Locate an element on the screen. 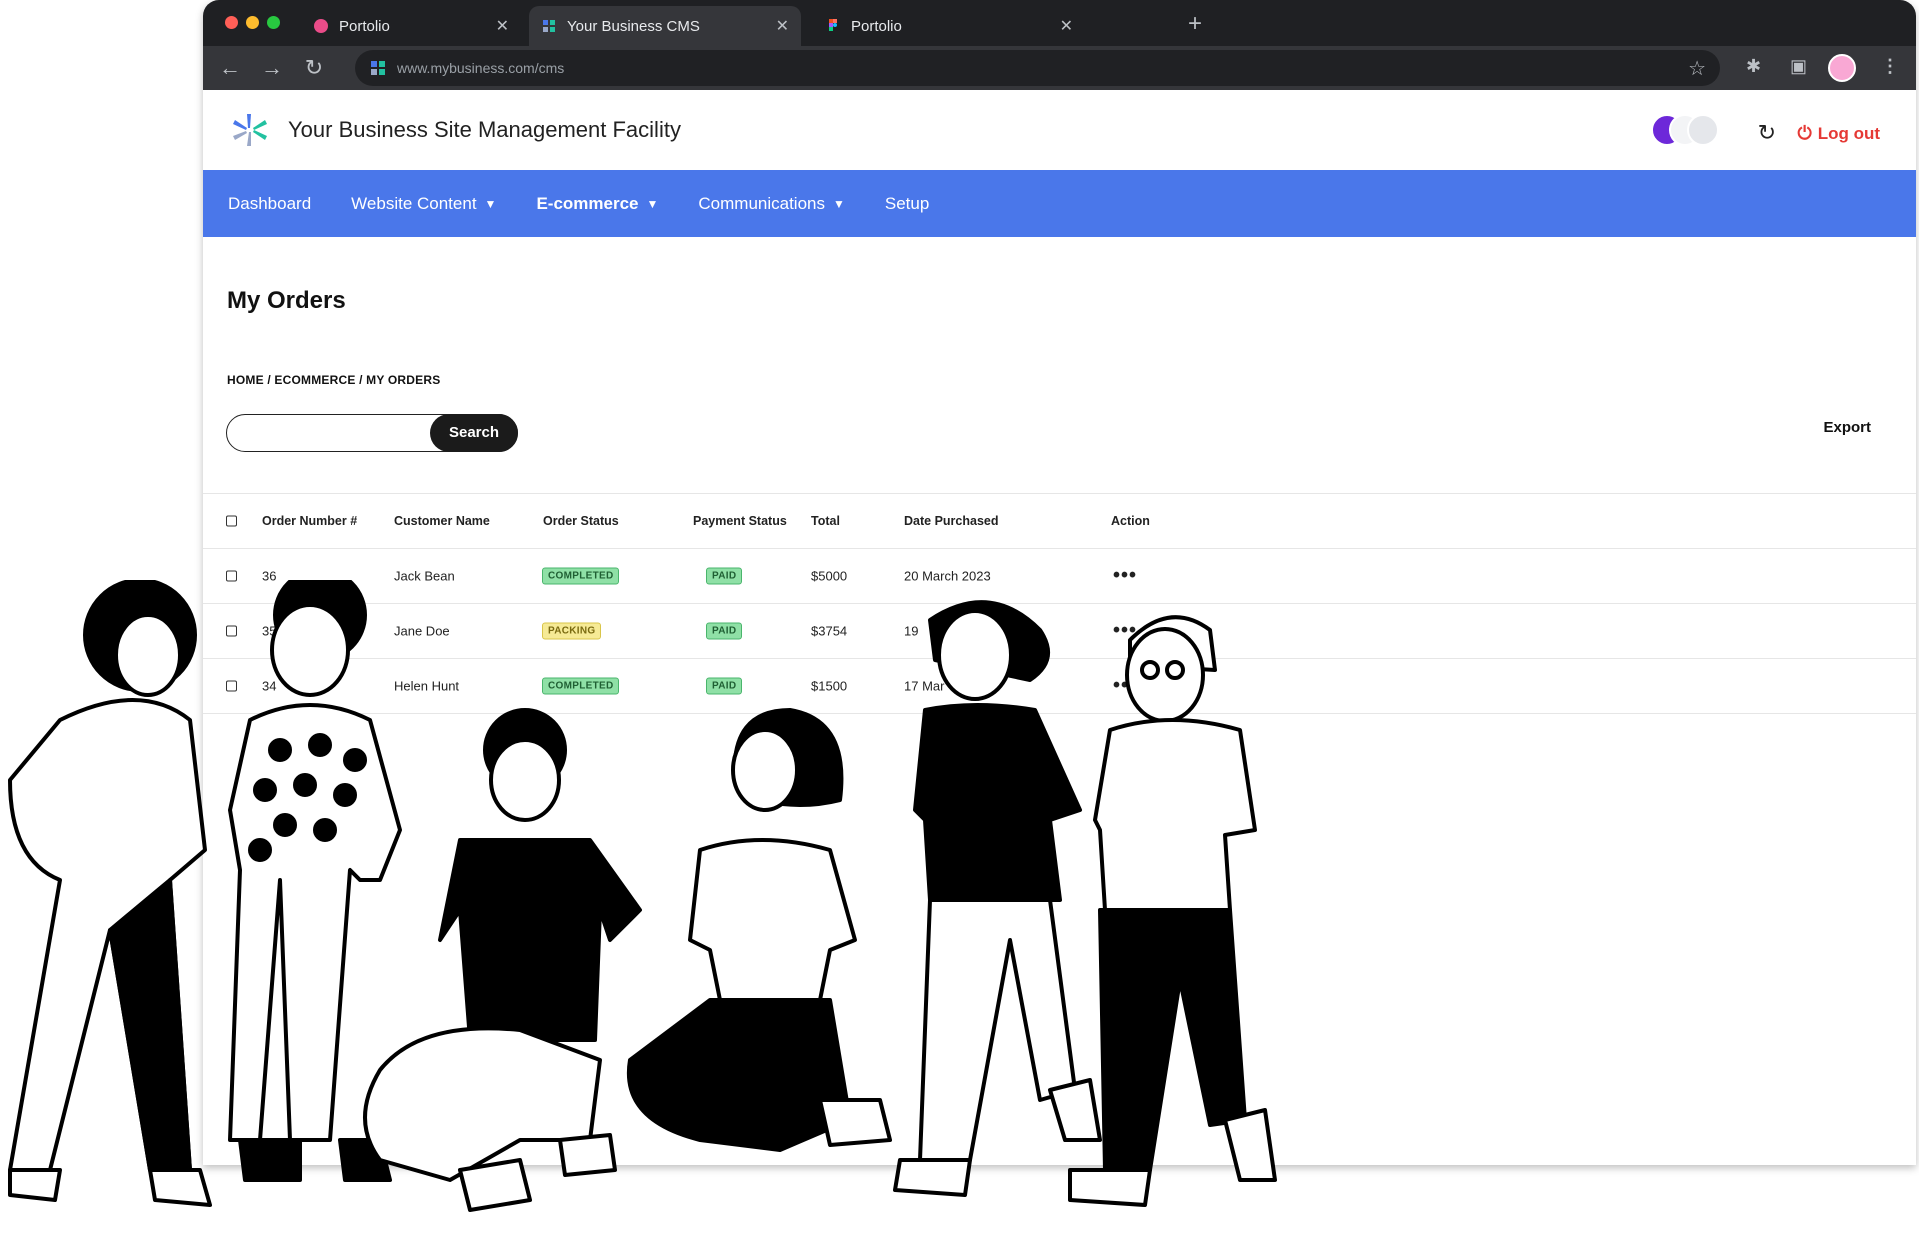 The height and width of the screenshot is (1239, 1919). sidebar-icon: ▣ is located at coordinates (1798, 66).